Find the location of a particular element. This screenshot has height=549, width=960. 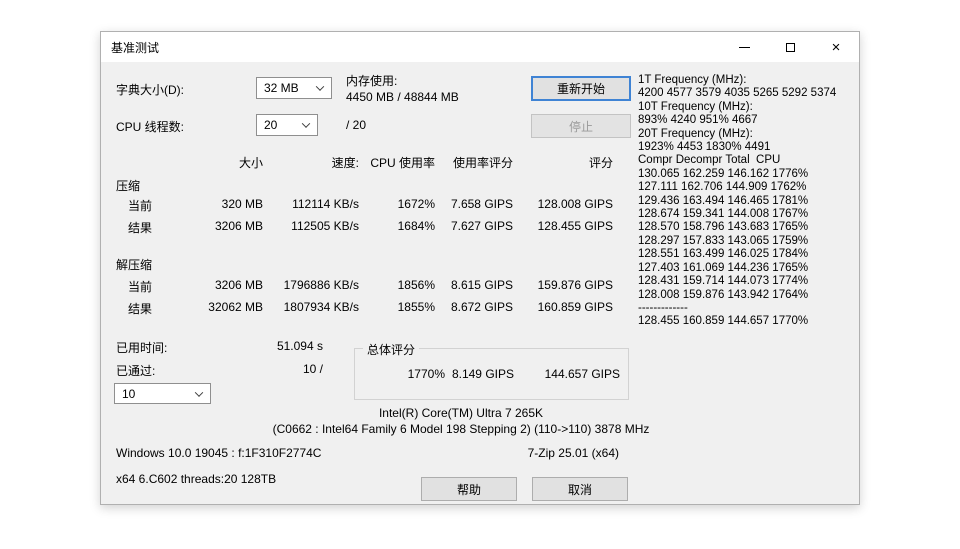

maximize-icon is located at coordinates (790, 47).